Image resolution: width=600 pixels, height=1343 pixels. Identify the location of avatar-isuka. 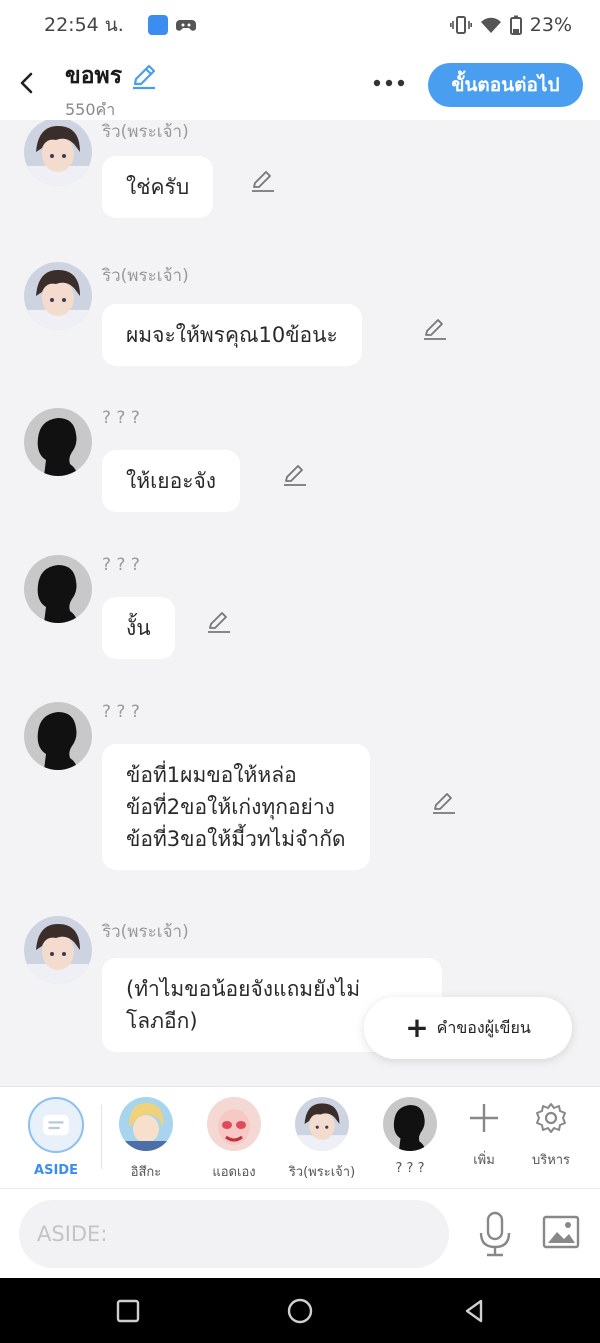
(146, 1124).